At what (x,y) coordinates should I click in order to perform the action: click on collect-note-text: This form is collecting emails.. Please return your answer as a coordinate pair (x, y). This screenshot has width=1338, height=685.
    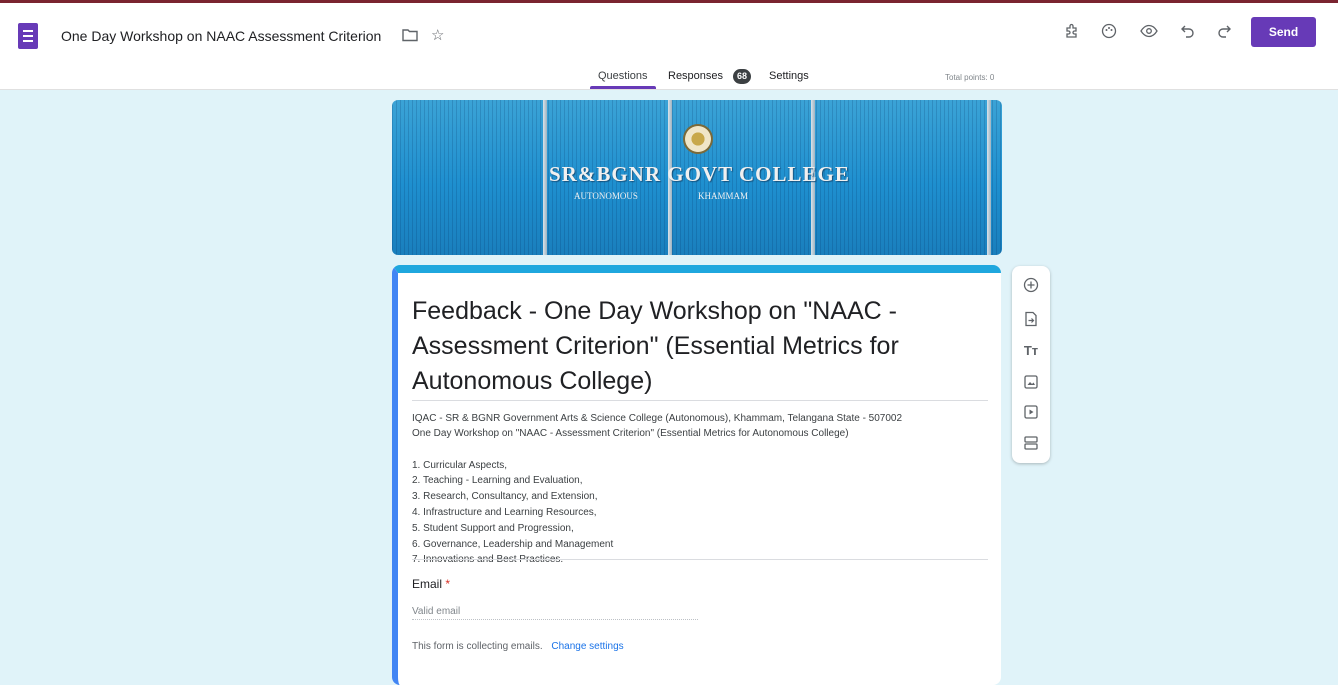
    Looking at the image, I should click on (477, 646).